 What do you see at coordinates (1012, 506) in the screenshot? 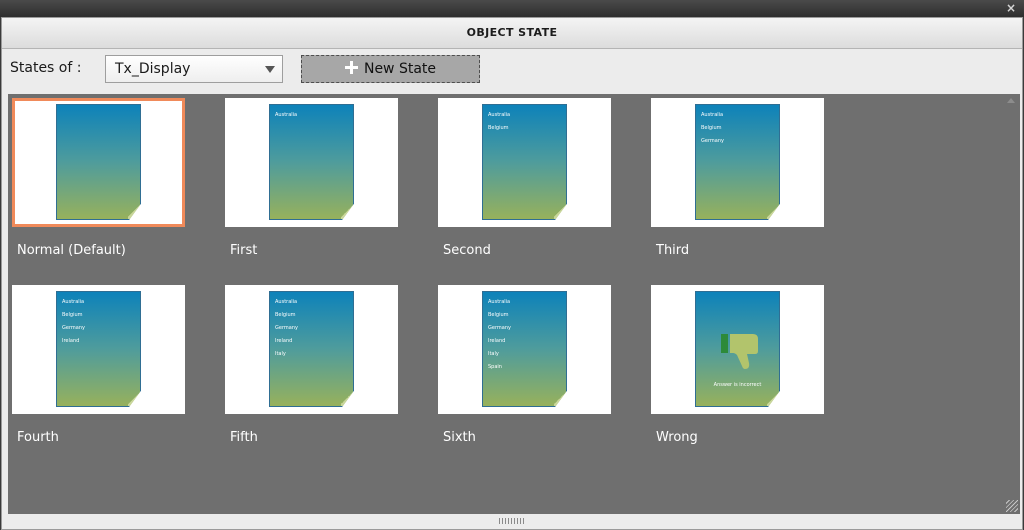
I see `resize-grip-icon` at bounding box center [1012, 506].